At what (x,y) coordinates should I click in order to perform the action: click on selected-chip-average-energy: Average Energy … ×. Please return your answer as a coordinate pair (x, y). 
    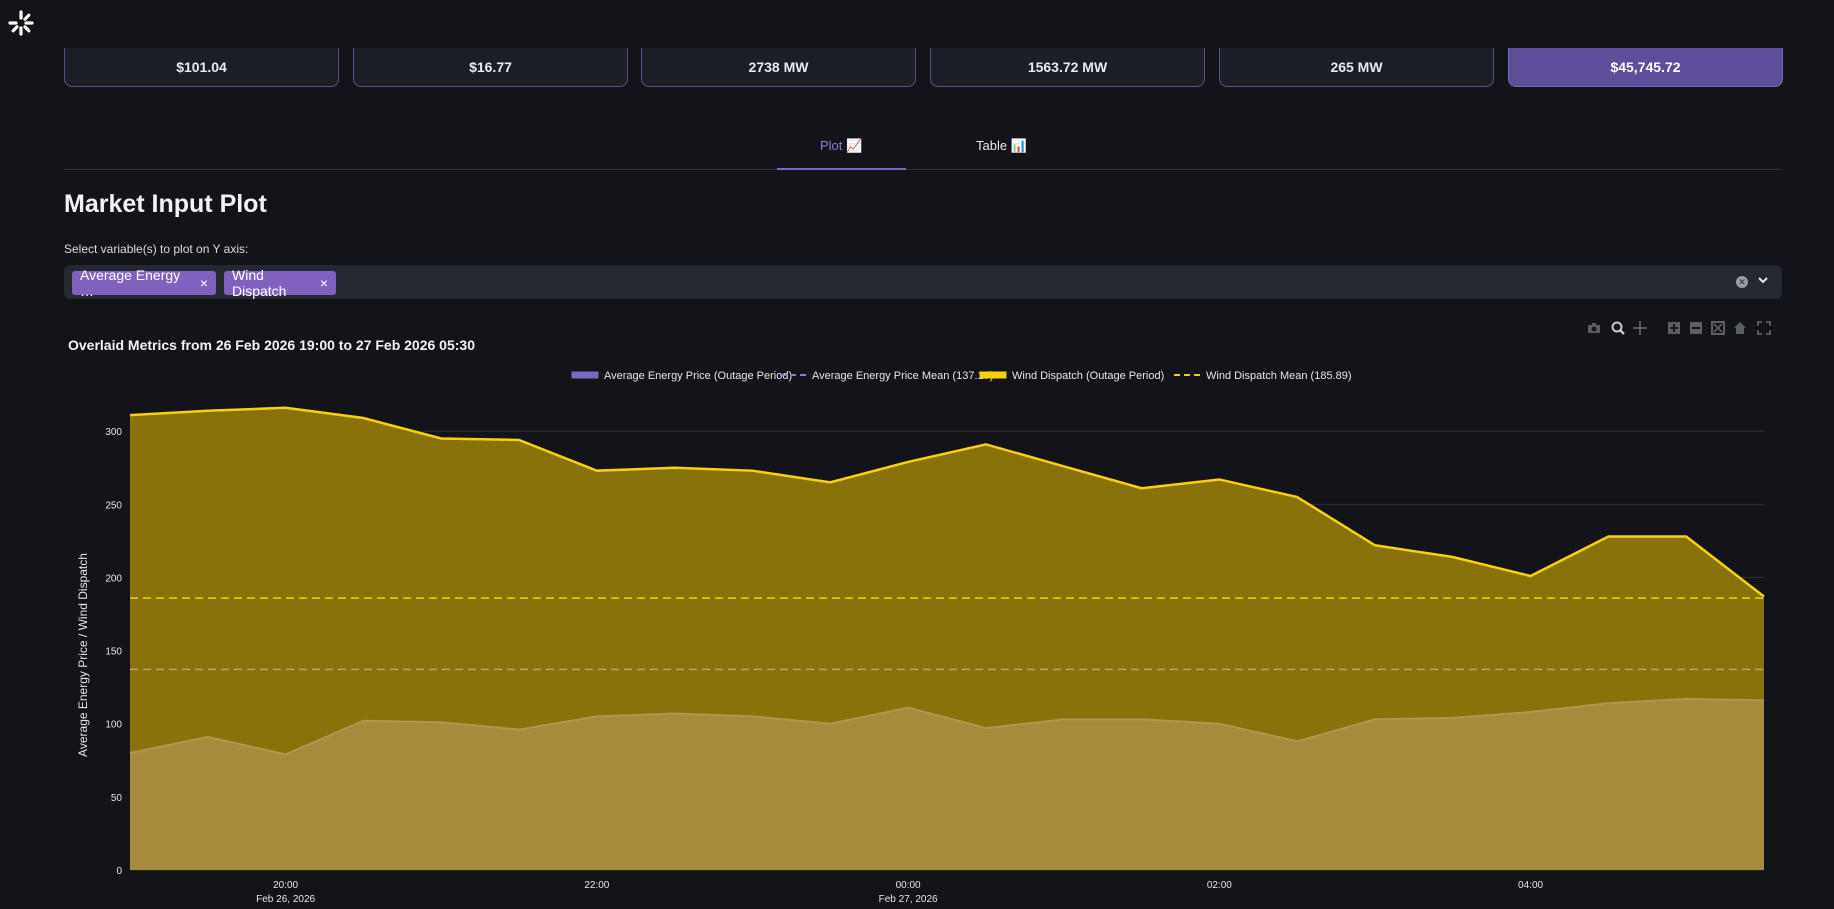
    Looking at the image, I should click on (144, 283).